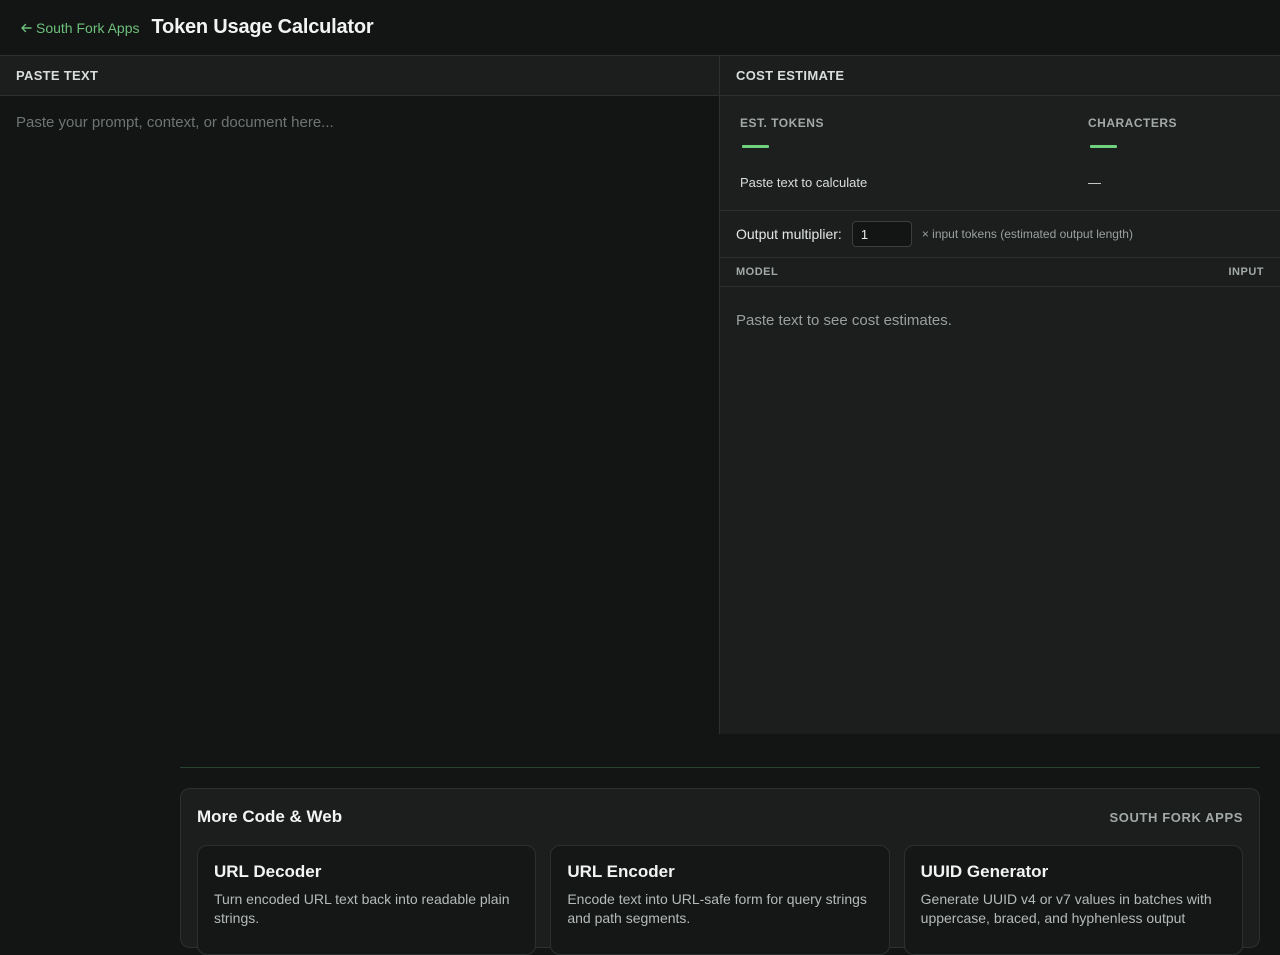  What do you see at coordinates (640, 28) in the screenshot?
I see `top-bar: South Fork Apps Token Usage Calculator` at bounding box center [640, 28].